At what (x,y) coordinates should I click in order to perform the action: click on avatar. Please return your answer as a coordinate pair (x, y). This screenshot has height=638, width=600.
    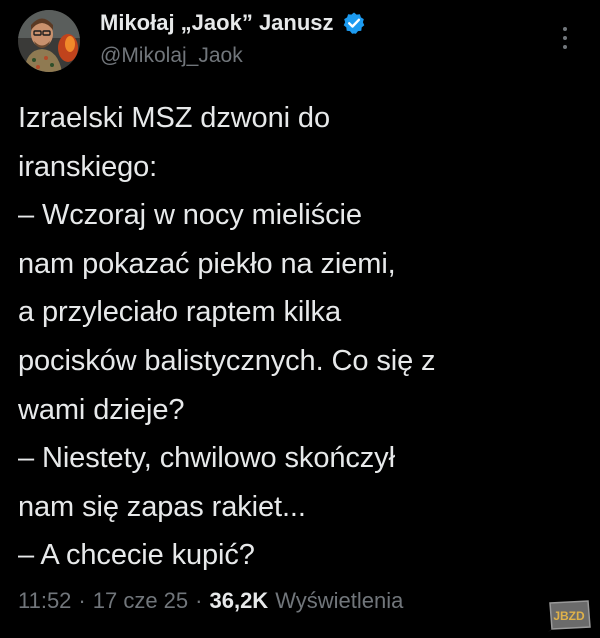
    Looking at the image, I should click on (49, 41).